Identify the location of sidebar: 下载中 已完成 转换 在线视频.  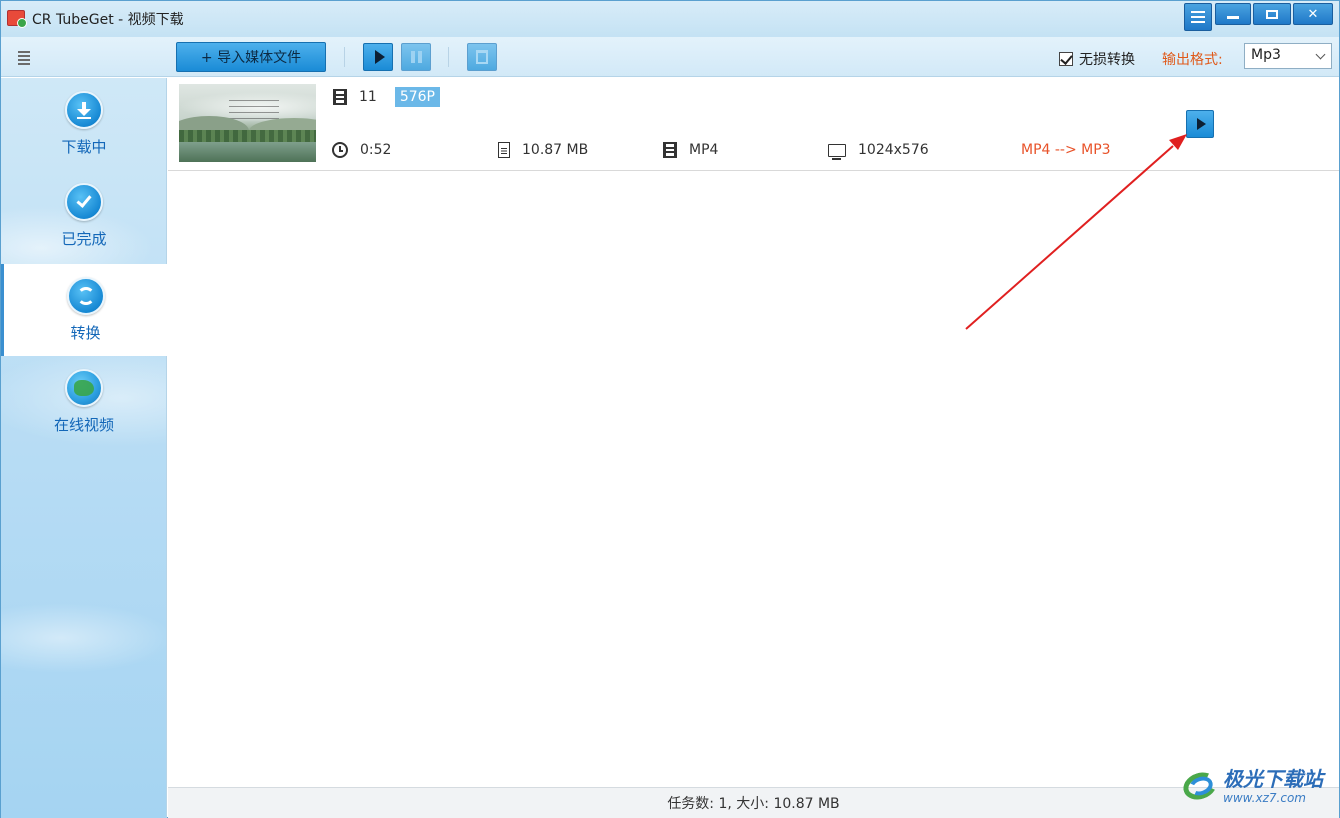
(84, 448).